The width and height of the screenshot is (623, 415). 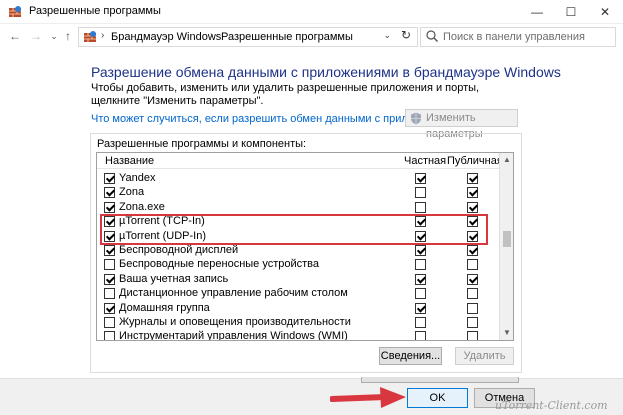 What do you see at coordinates (368, 397) in the screenshot?
I see `red-arrow-annotation-icon` at bounding box center [368, 397].